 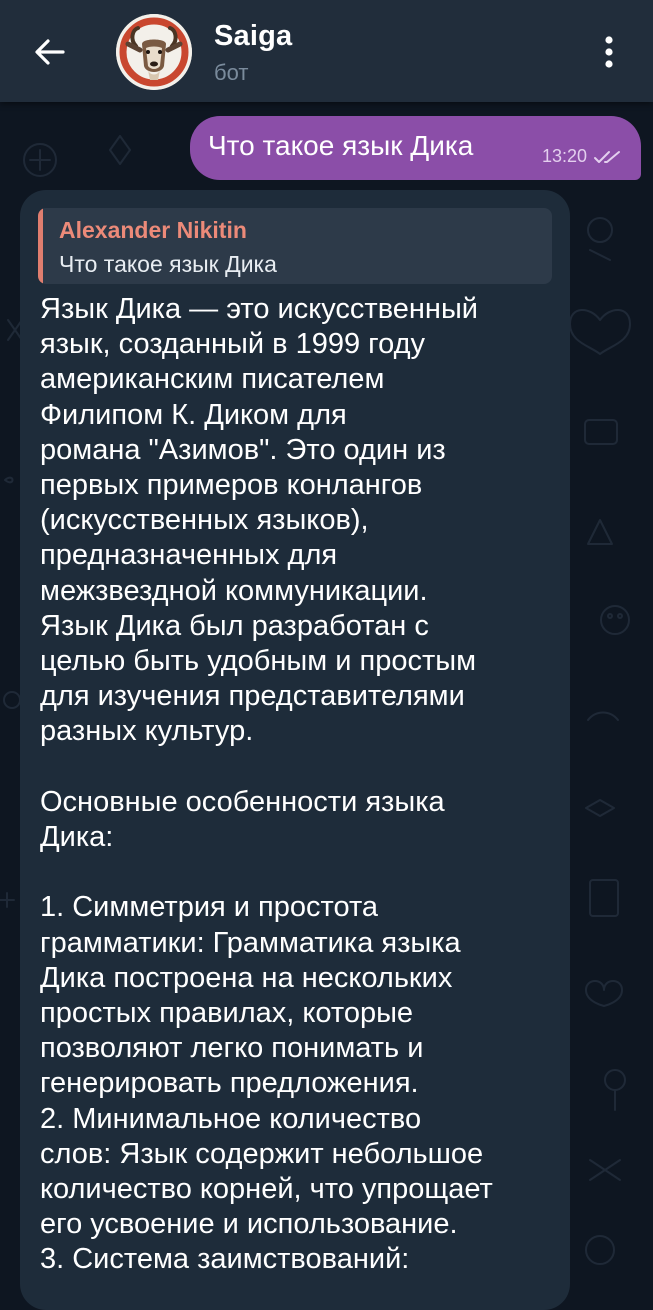 What do you see at coordinates (232, 1048) in the screenshot?
I see `message-line: позволяют легко понимать и` at bounding box center [232, 1048].